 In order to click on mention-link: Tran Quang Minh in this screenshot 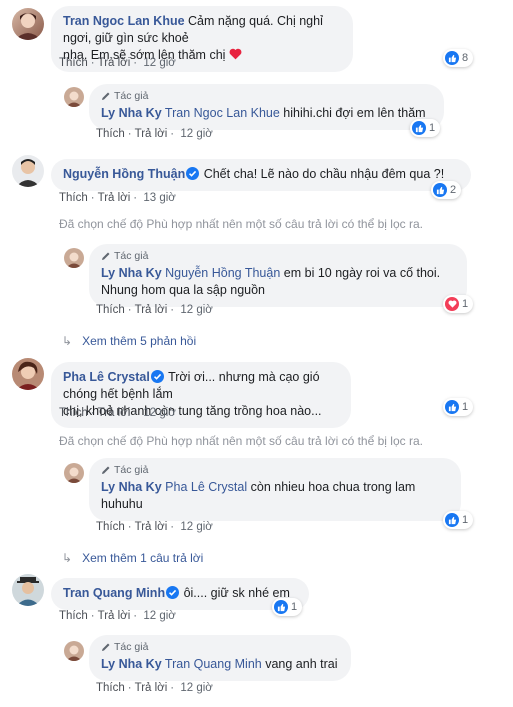, I will do `click(213, 664)`.